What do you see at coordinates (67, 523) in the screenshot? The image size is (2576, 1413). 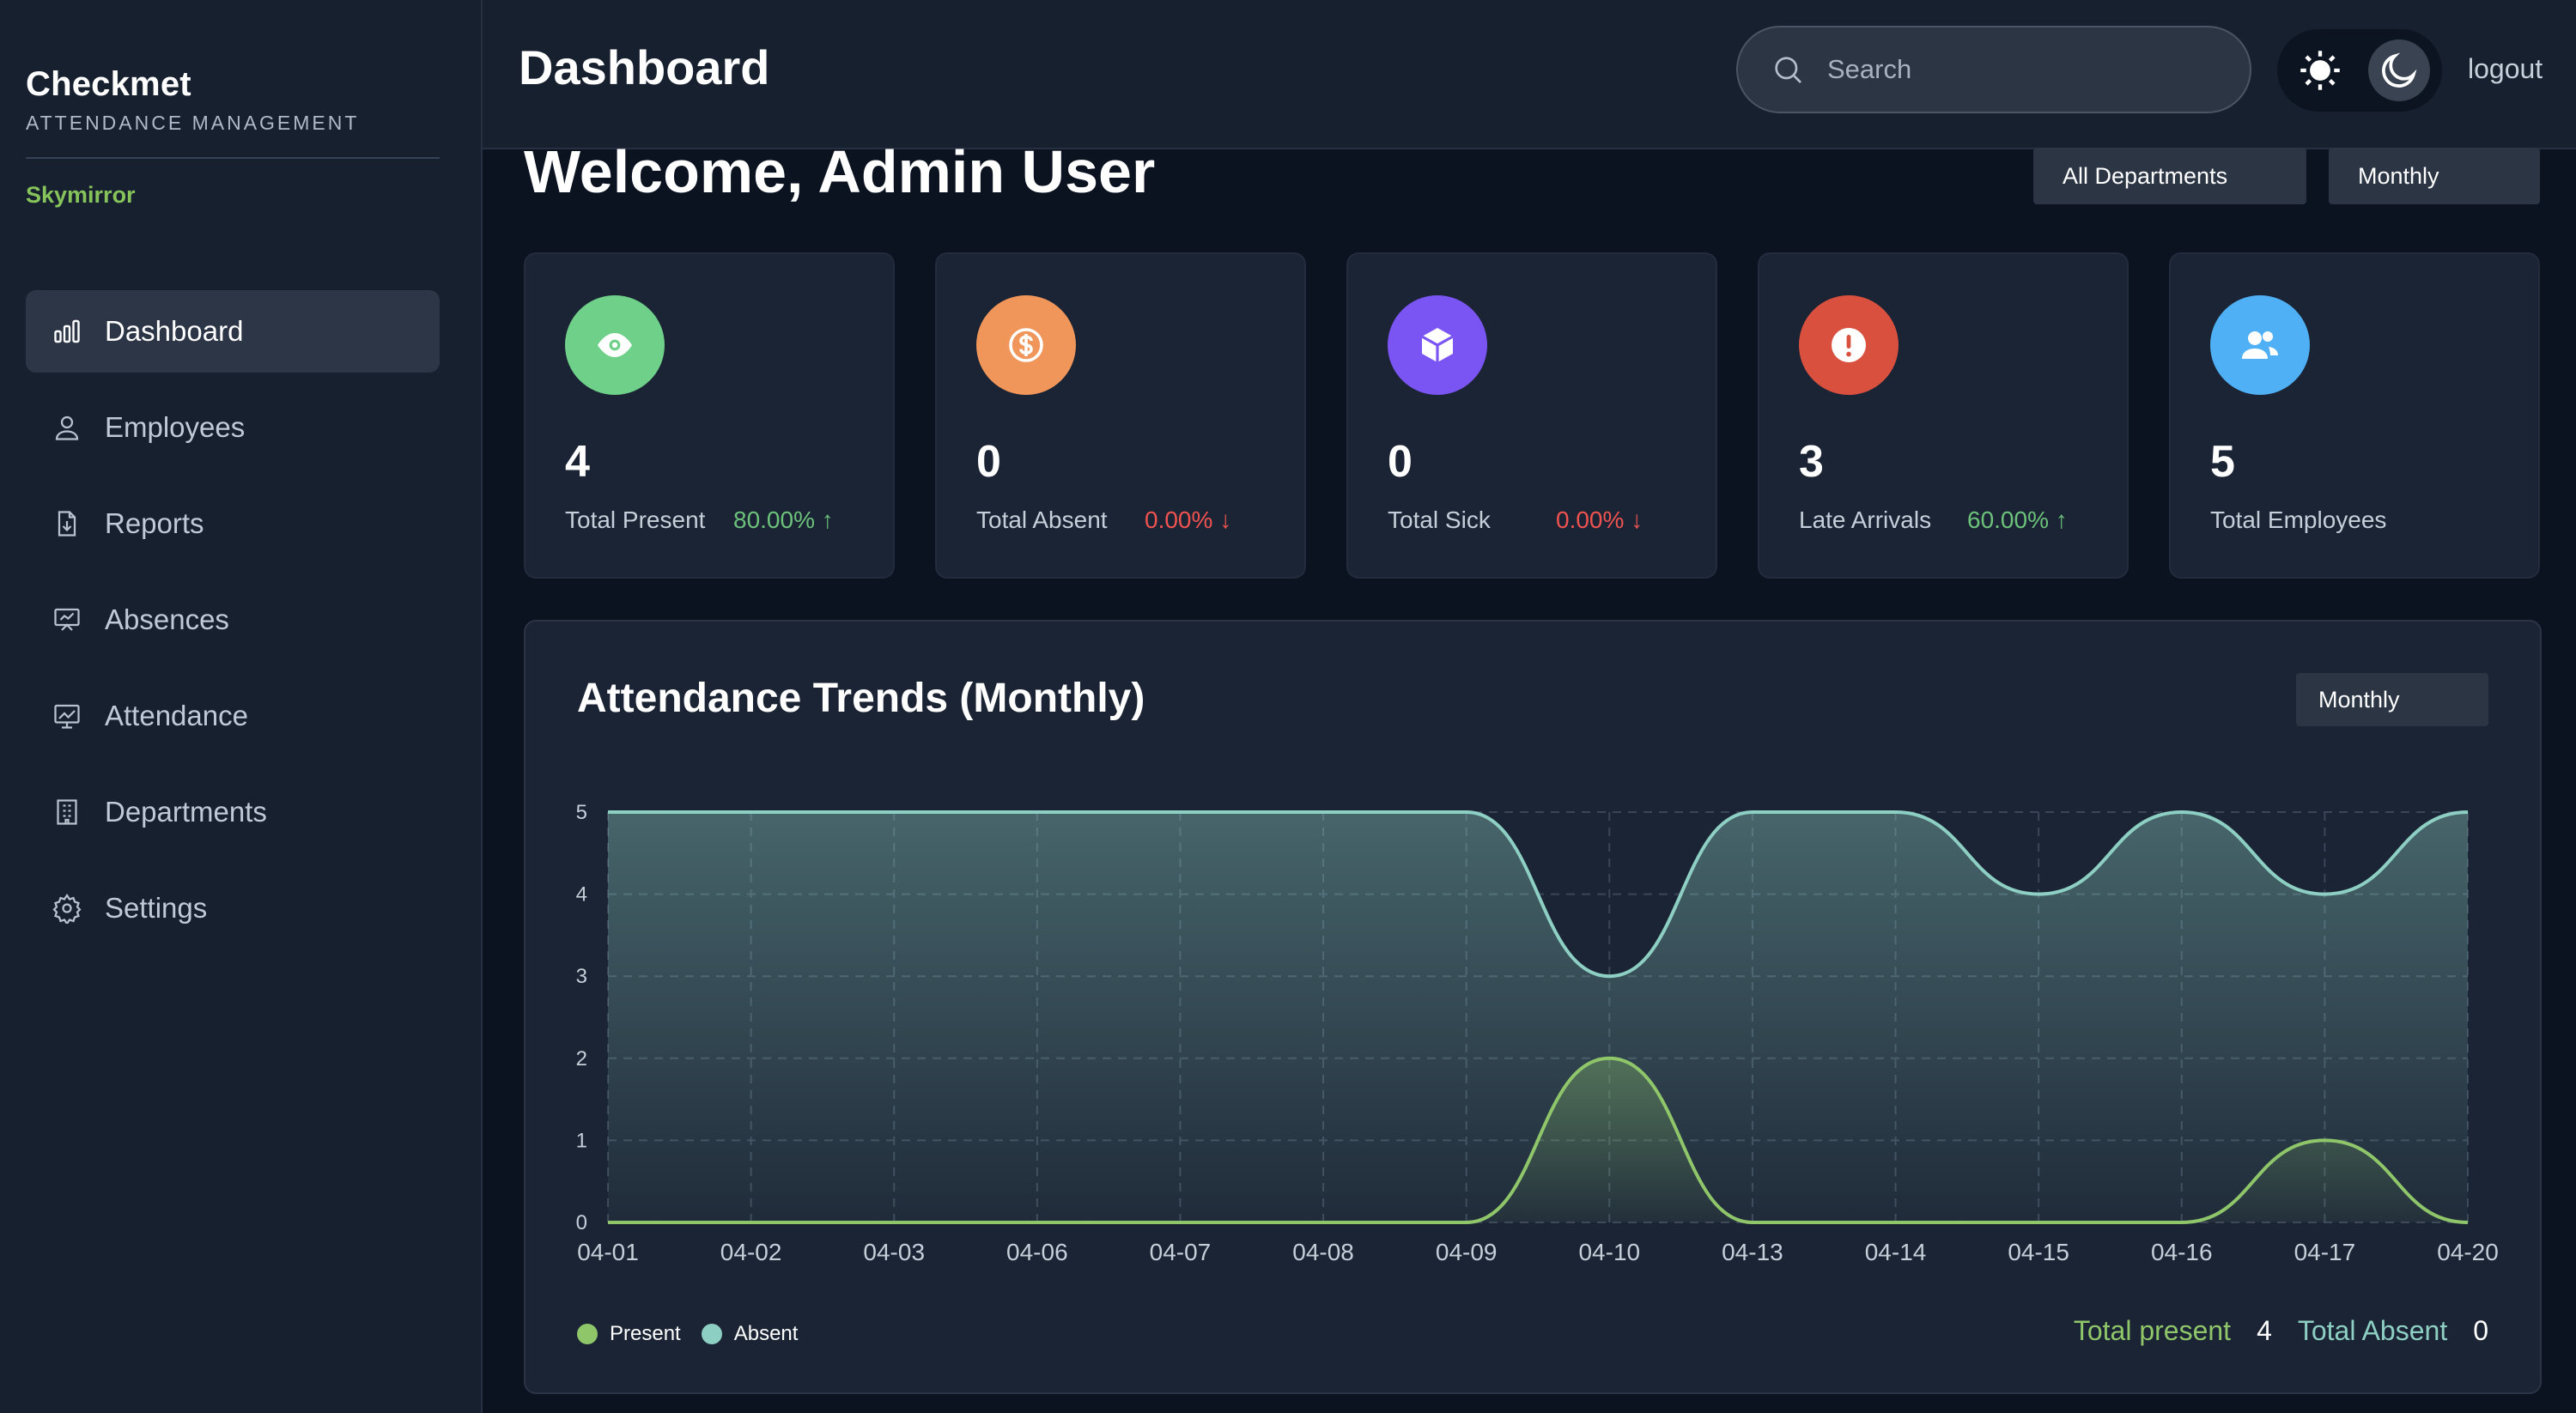 I see `file-download-icon` at bounding box center [67, 523].